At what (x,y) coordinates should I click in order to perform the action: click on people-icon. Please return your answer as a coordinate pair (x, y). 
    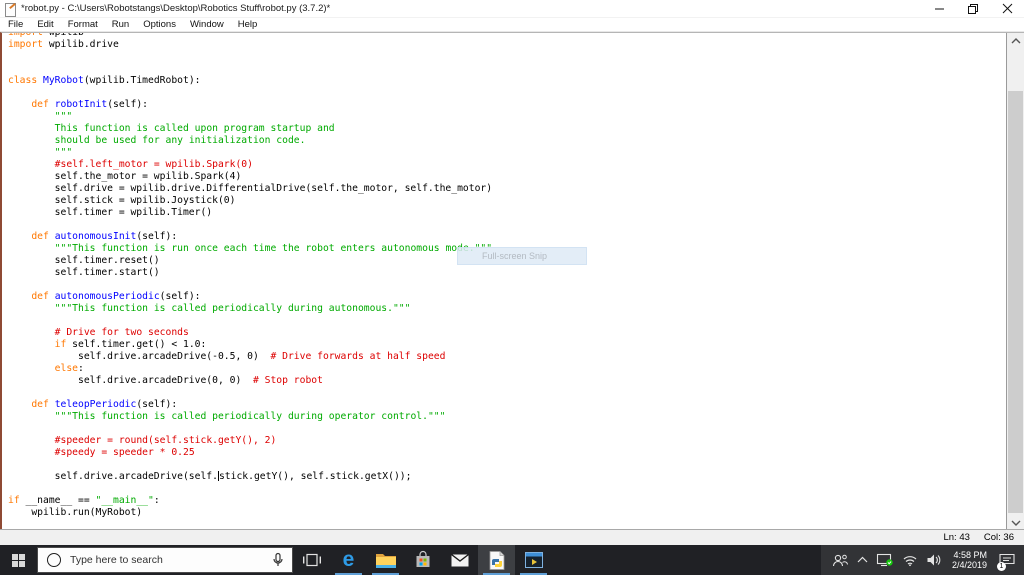
    Looking at the image, I should click on (840, 560).